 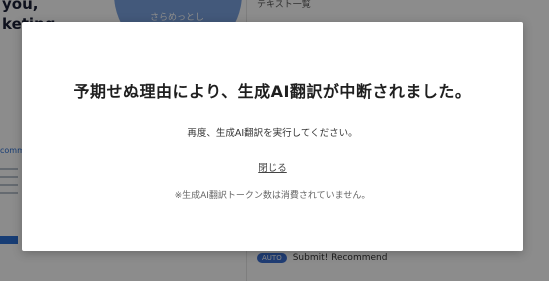 What do you see at coordinates (272, 91) in the screenshot?
I see `dialog-title: 予期せぬ理由により、生成AI翻訳が中断されました。` at bounding box center [272, 91].